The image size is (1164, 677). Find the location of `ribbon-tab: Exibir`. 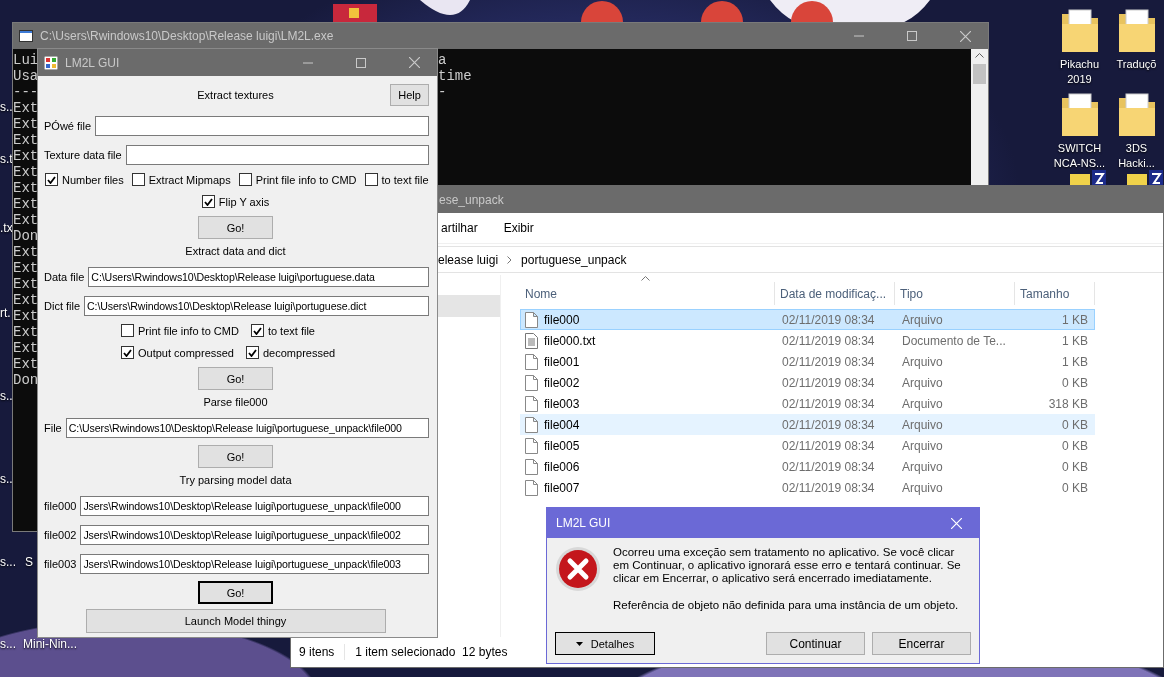

ribbon-tab: Exibir is located at coordinates (518, 228).